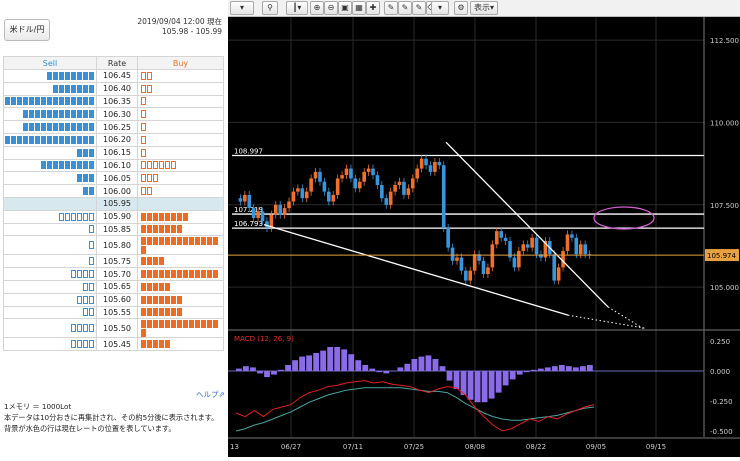 The image size is (740, 461). I want to click on candle-type-icon: ┃▾, so click(297, 8).